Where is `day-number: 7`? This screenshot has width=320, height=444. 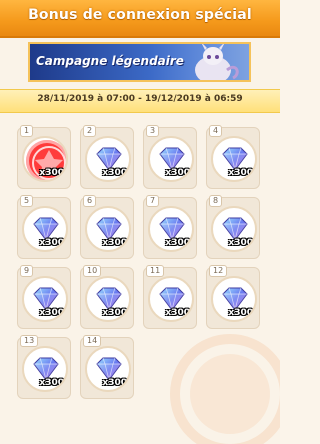
day-number: 7 is located at coordinates (153, 201).